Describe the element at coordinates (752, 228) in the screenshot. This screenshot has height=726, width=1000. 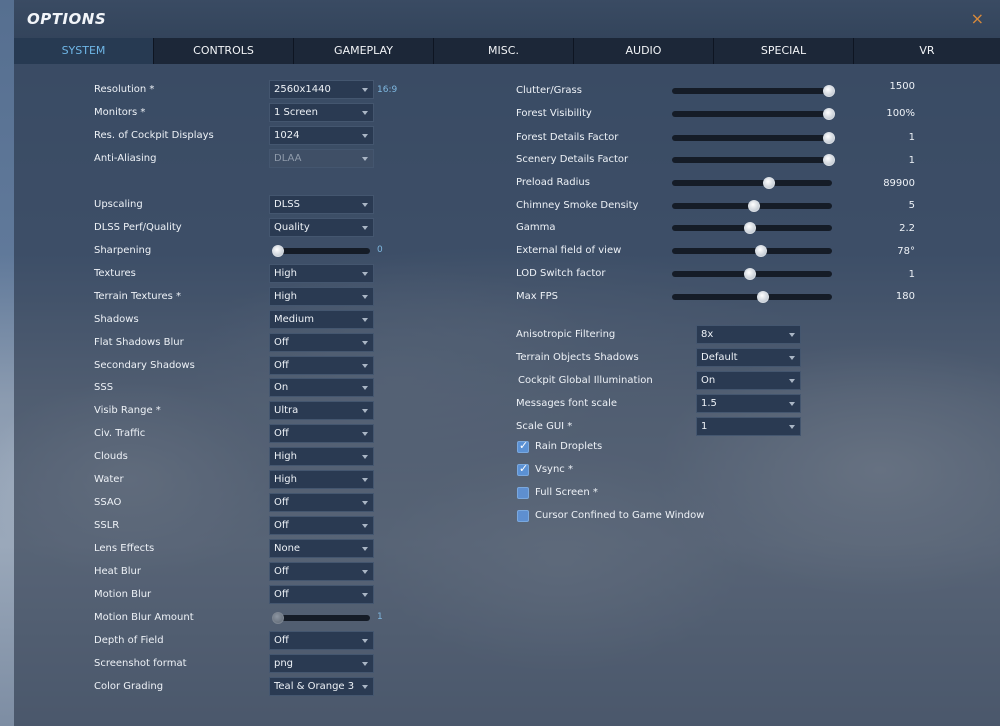
I see `gamma-slider` at that location.